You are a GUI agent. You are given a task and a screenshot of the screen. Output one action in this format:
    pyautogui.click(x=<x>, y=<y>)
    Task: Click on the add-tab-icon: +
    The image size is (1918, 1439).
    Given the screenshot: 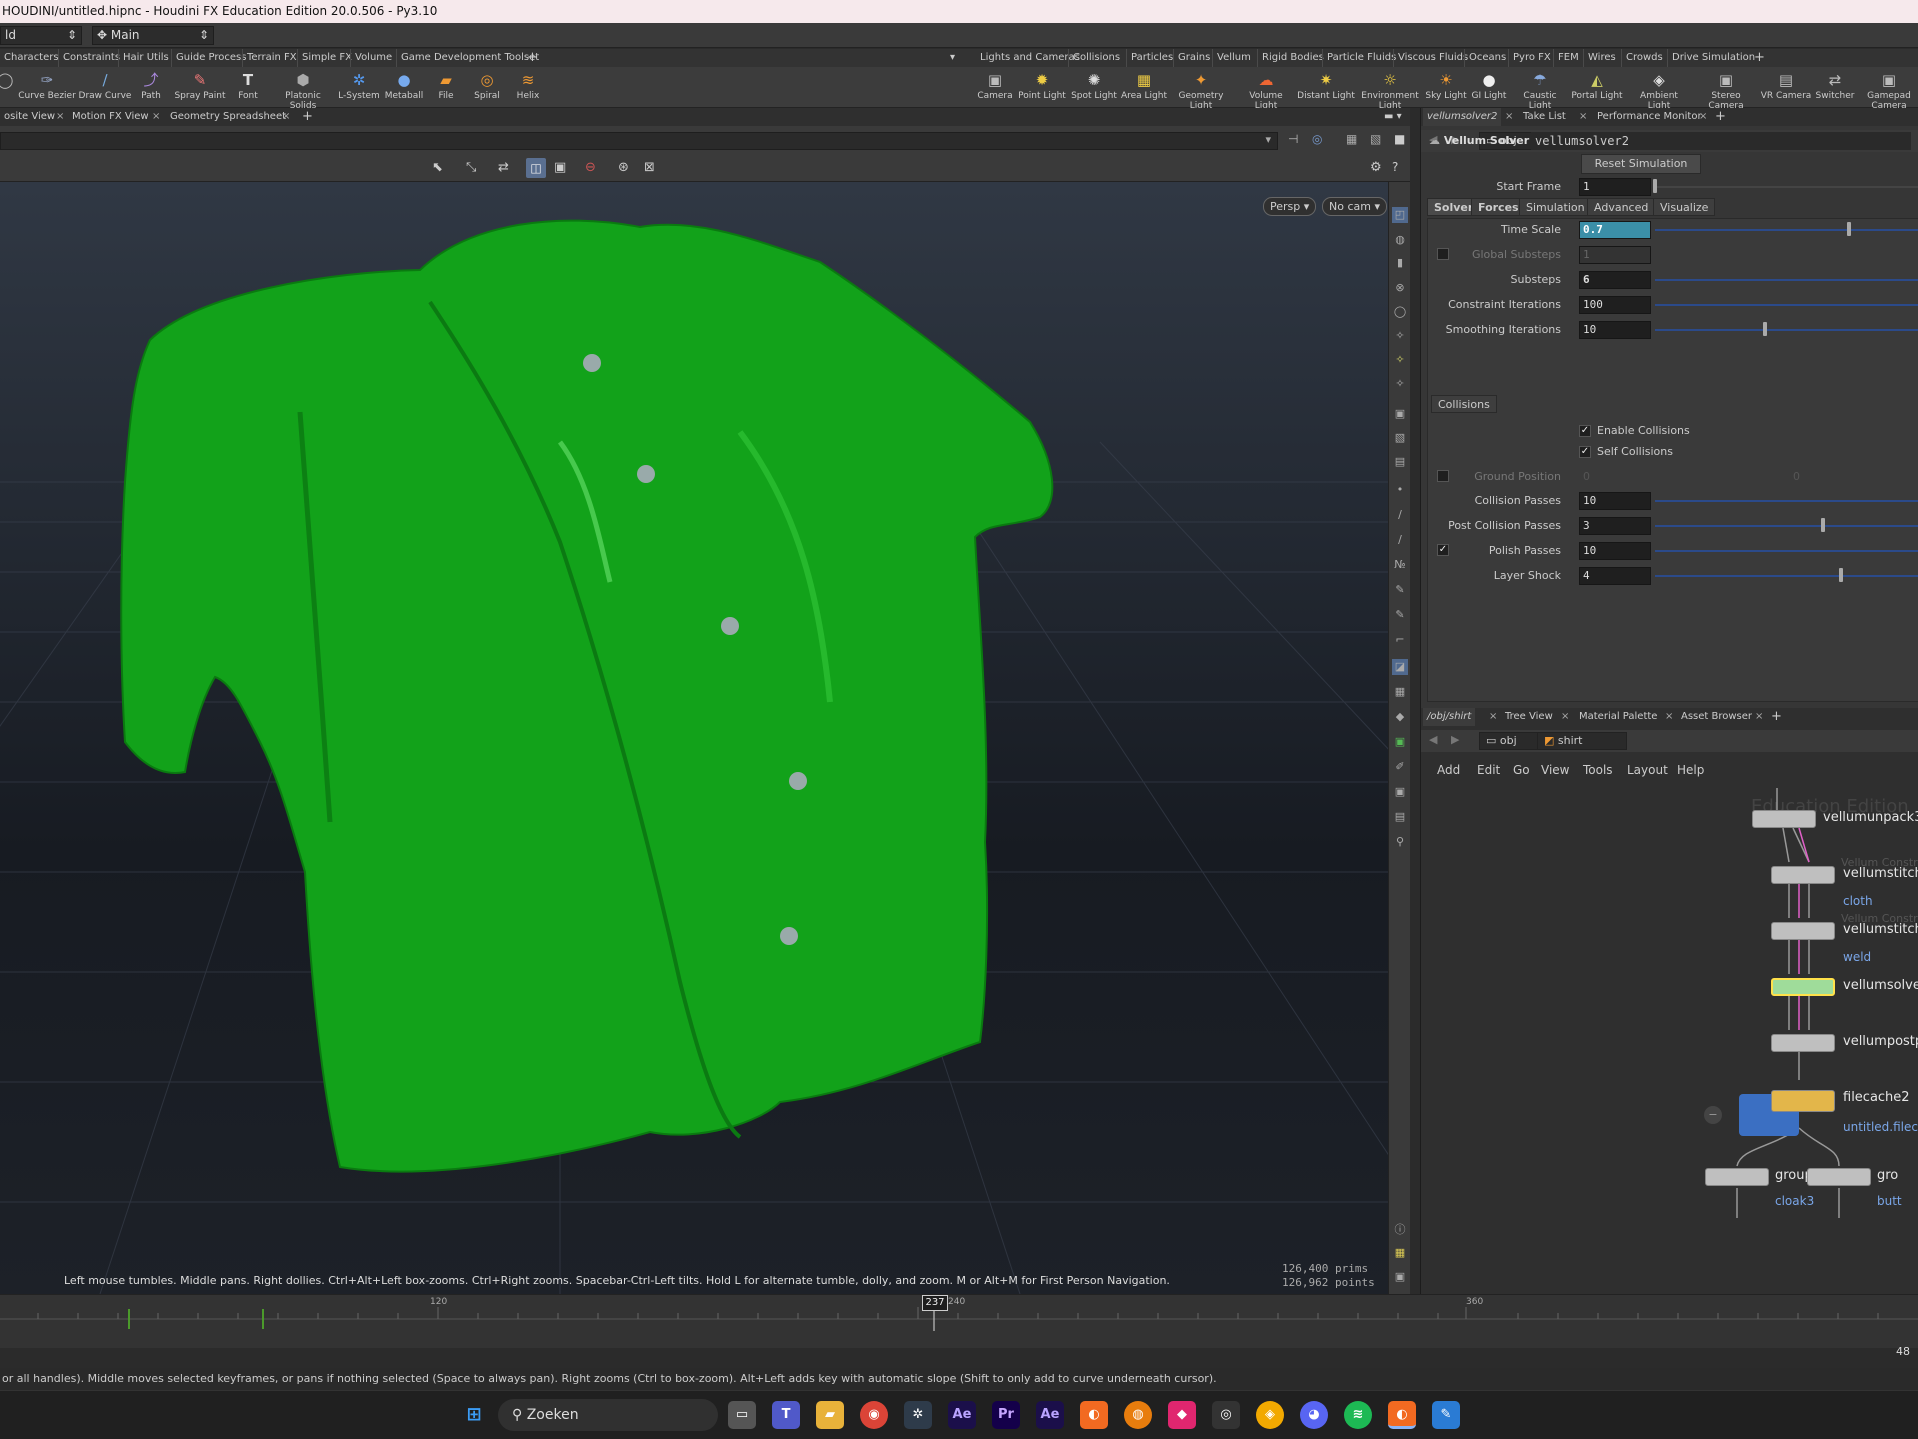 What is the action you would take?
    pyautogui.click(x=1759, y=58)
    